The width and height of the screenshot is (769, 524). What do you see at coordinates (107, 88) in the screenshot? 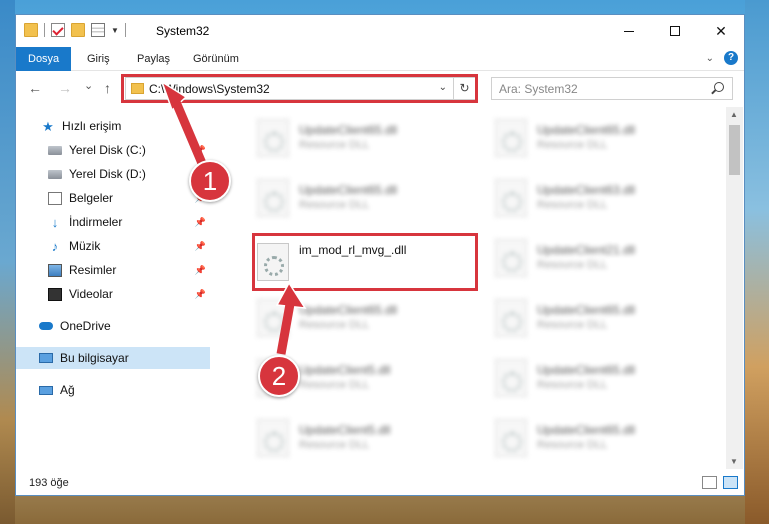
I see `up-button: ↑` at bounding box center [107, 88].